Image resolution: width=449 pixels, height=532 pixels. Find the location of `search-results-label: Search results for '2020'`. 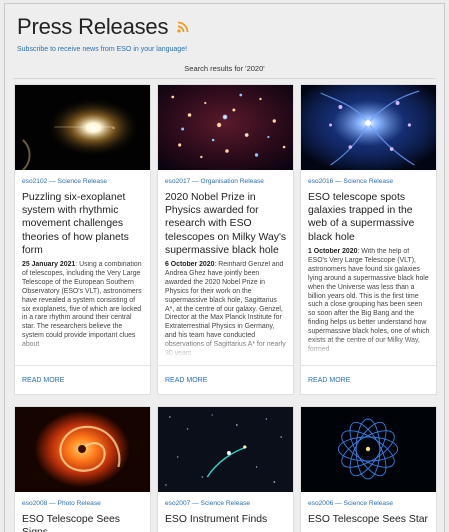

search-results-label: Search results for '2020' is located at coordinates (224, 68).